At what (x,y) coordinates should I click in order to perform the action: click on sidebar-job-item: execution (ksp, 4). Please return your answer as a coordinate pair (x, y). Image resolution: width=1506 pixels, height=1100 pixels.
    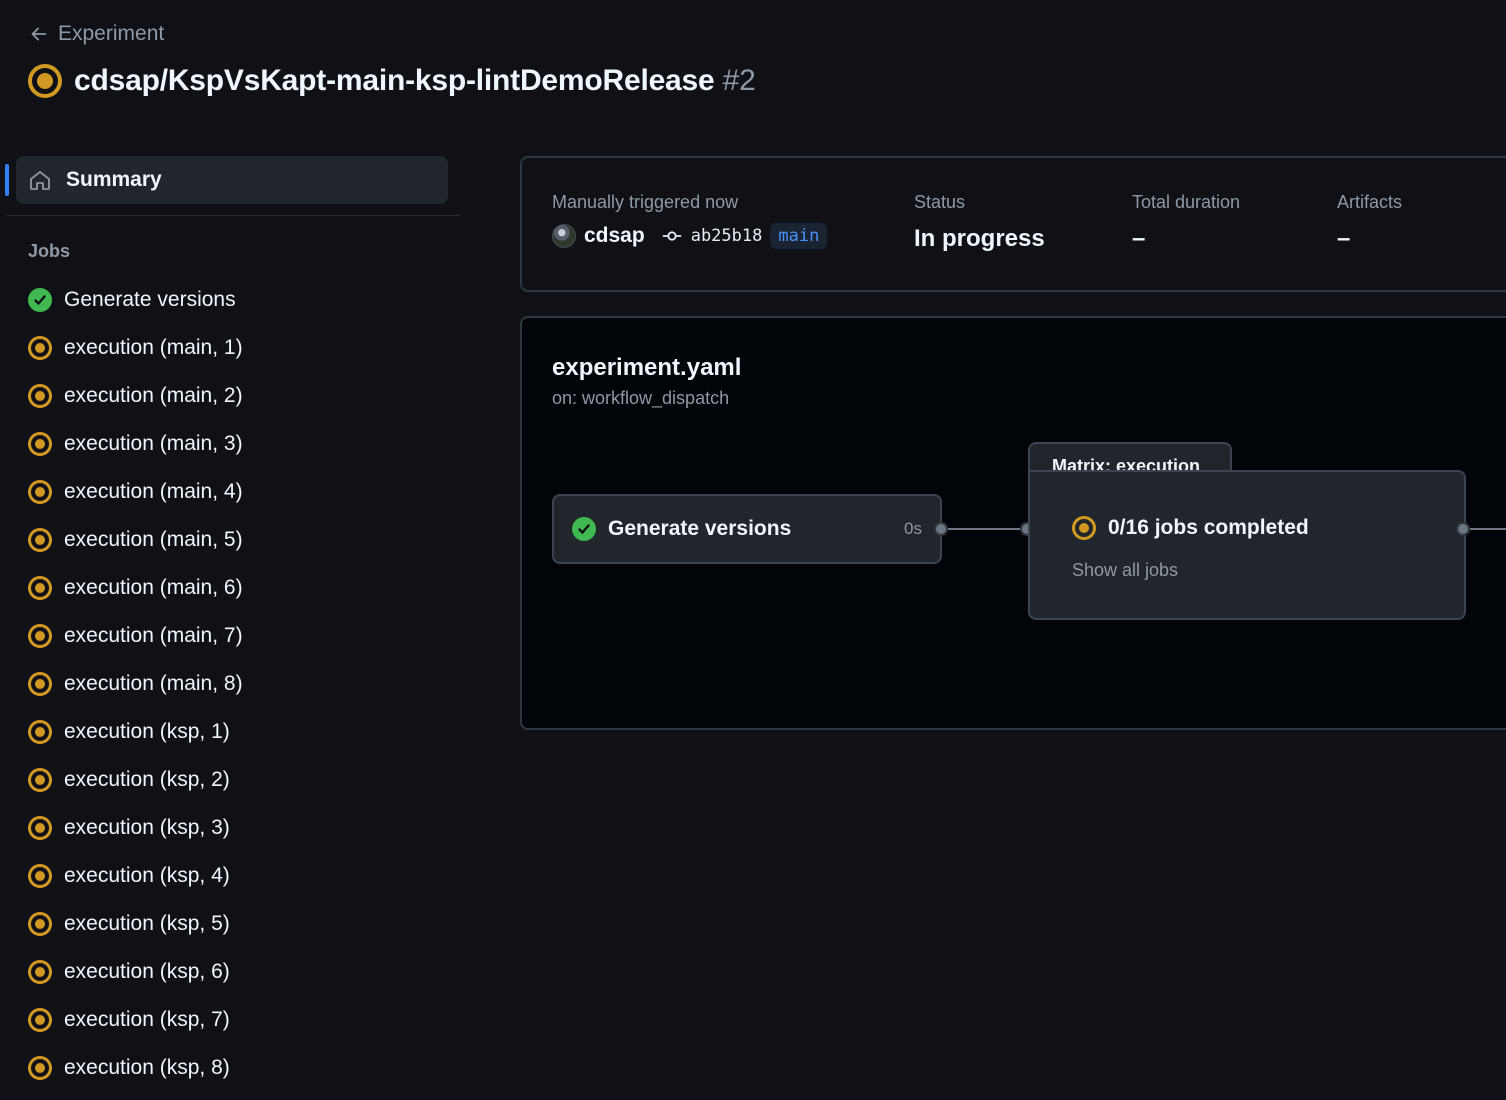
    Looking at the image, I should click on (231, 876).